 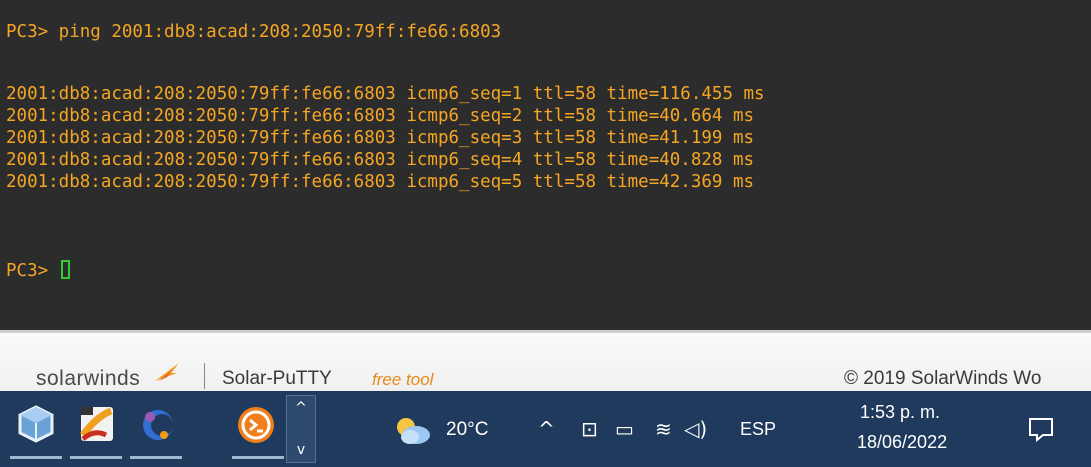 I want to click on solarwinds-flame-icon, so click(x=167, y=372).